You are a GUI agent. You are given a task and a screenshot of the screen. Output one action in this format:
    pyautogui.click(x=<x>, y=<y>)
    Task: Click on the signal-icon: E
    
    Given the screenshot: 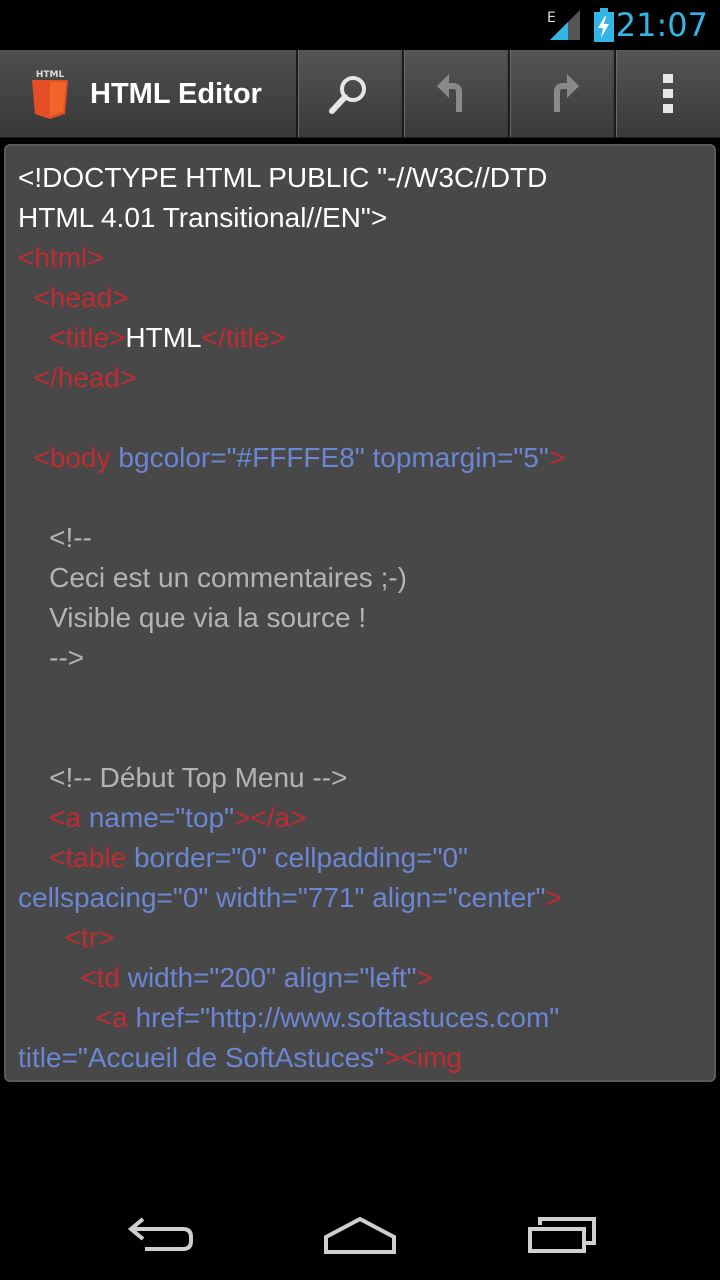 What is the action you would take?
    pyautogui.click(x=563, y=25)
    